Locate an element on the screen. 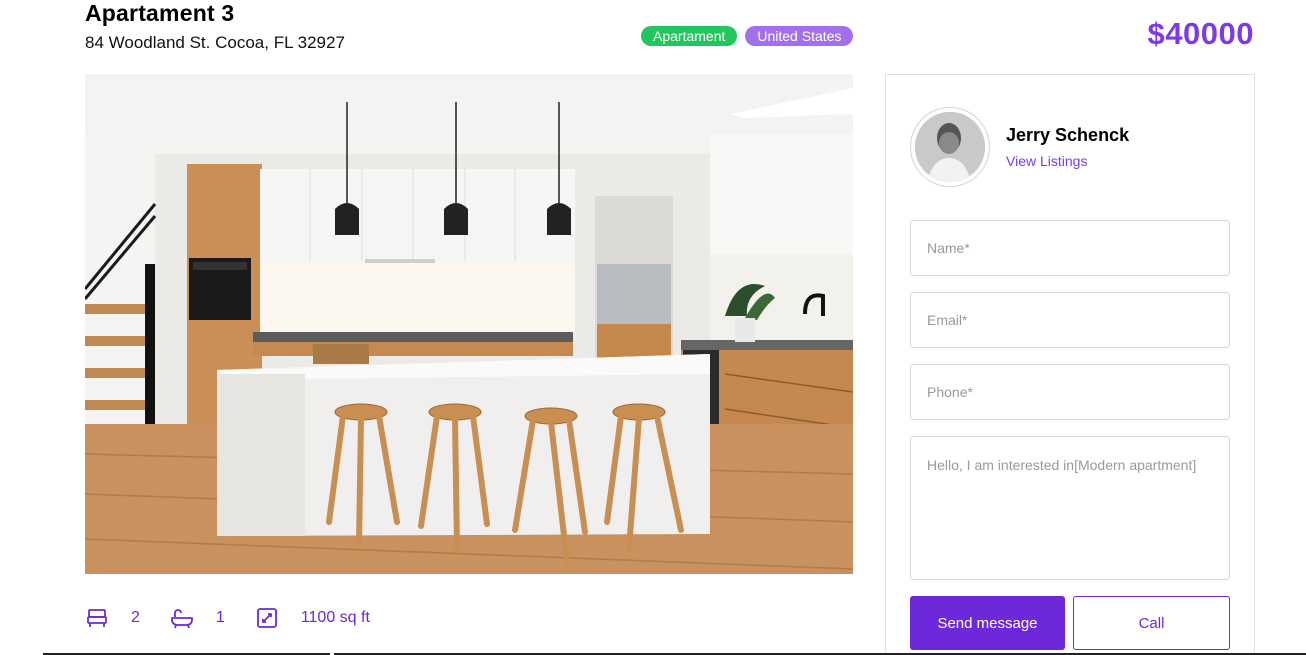  listing-title: Apartament 3 is located at coordinates (160, 13).